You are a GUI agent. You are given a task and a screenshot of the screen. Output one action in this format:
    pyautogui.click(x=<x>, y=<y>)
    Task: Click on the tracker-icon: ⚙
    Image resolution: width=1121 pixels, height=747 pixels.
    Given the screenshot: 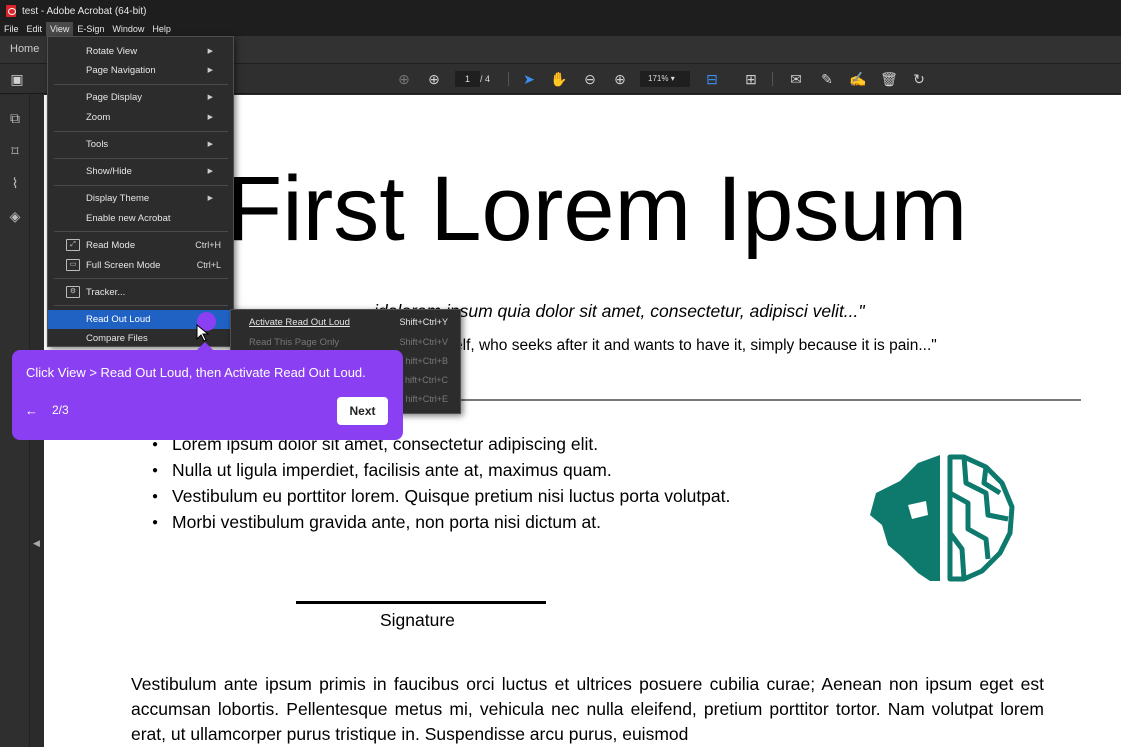 What is the action you would take?
    pyautogui.click(x=73, y=292)
    